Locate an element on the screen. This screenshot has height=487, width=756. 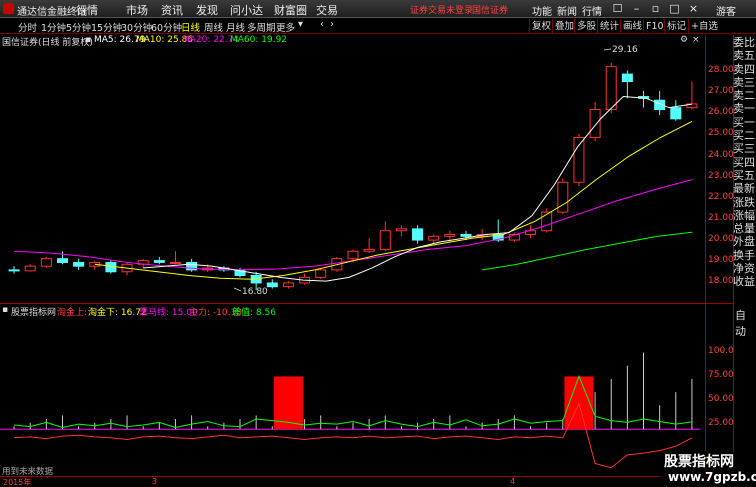
quote-item-change: 涨跌 is located at coordinates (744, 202).